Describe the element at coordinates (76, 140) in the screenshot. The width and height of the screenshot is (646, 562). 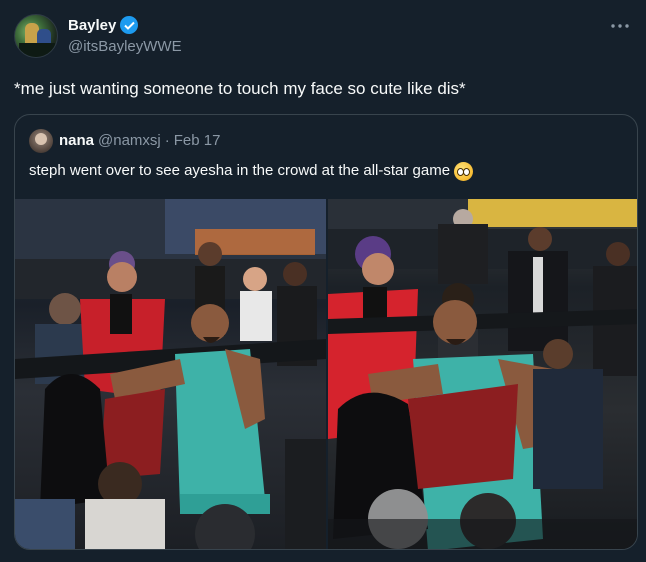
I see `quoted-author-name: nana` at that location.